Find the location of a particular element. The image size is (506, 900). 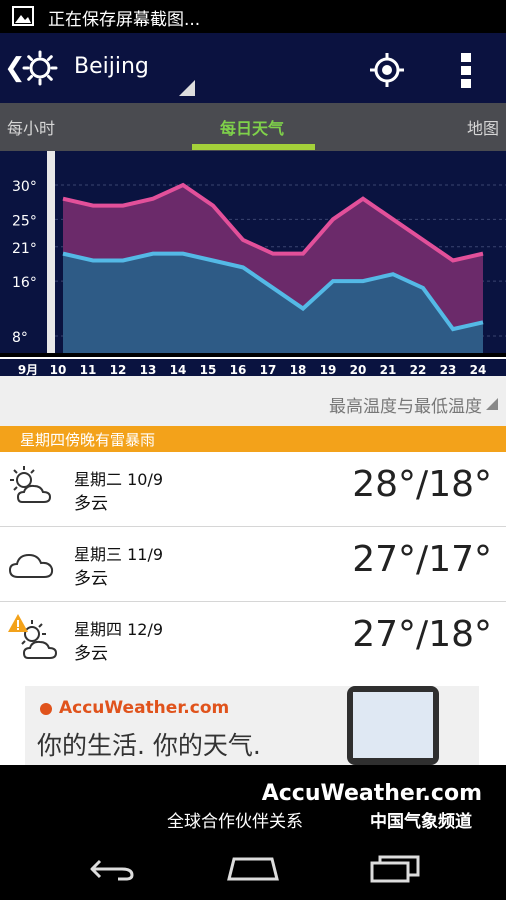

x-axis-strip is located at coordinates (253, 368).